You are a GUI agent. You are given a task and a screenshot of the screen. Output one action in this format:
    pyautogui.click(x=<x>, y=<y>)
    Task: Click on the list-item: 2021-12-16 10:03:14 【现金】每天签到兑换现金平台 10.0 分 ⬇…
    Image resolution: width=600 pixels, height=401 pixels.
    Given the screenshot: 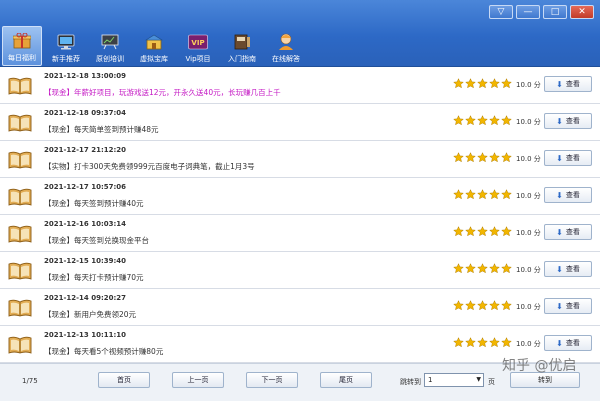 What is the action you would take?
    pyautogui.click(x=300, y=233)
    